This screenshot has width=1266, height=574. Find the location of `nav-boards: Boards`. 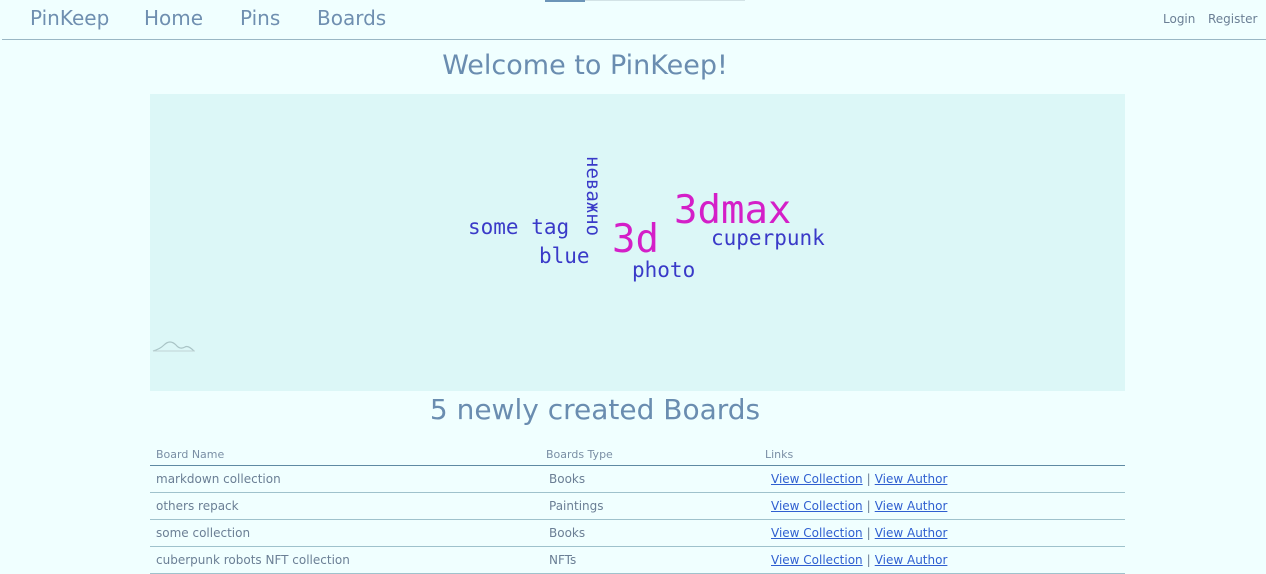

nav-boards: Boards is located at coordinates (351, 18).